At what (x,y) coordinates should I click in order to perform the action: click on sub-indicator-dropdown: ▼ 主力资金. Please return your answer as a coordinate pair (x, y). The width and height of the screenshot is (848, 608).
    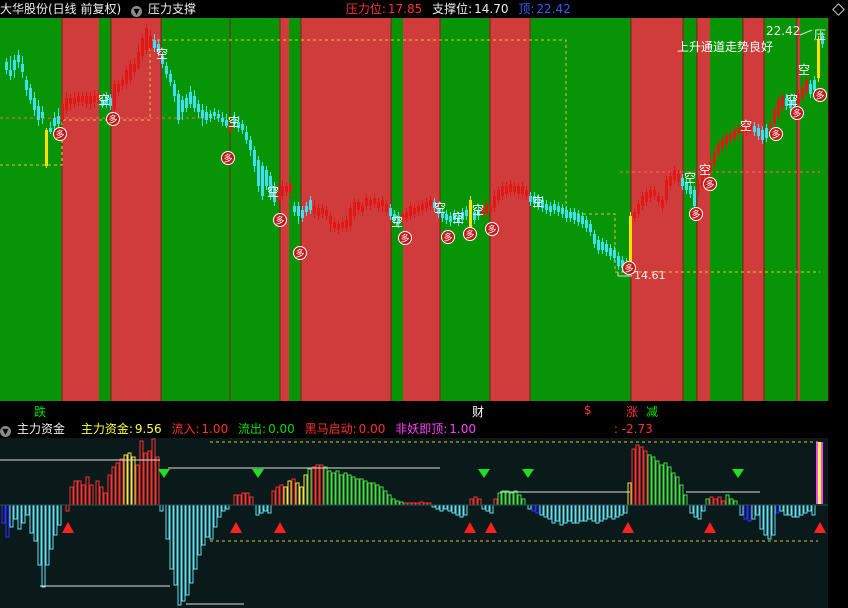
    Looking at the image, I should click on (37, 429).